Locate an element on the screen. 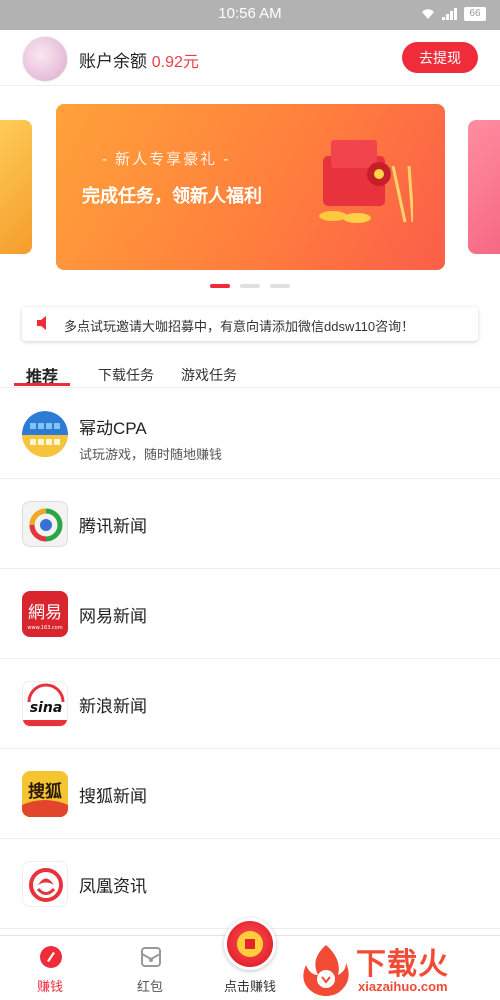 The width and height of the screenshot is (500, 1000). speaker-icon is located at coordinates (41, 323).